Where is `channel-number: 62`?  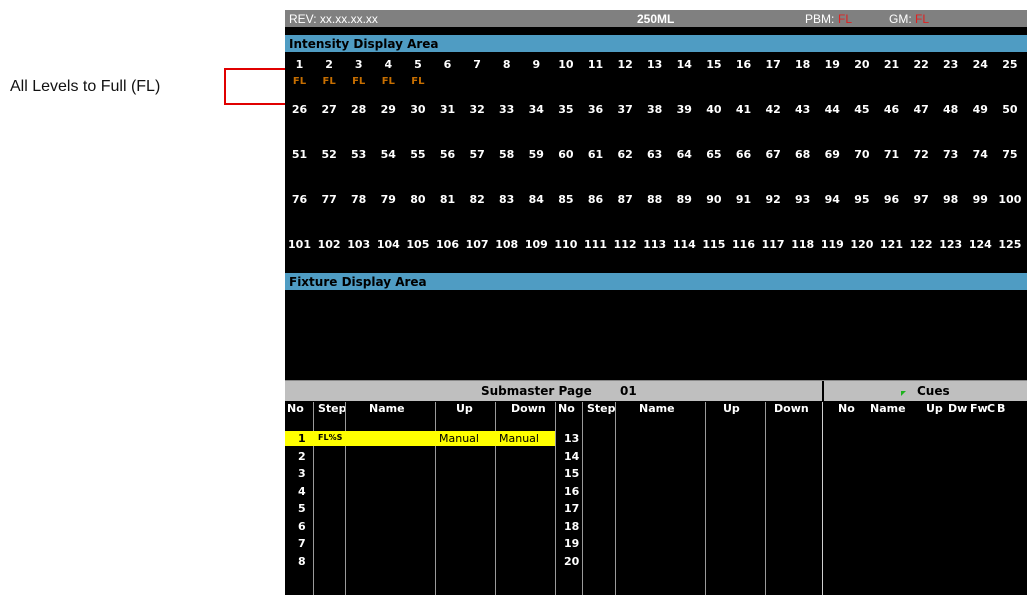
channel-number: 62 is located at coordinates (625, 154).